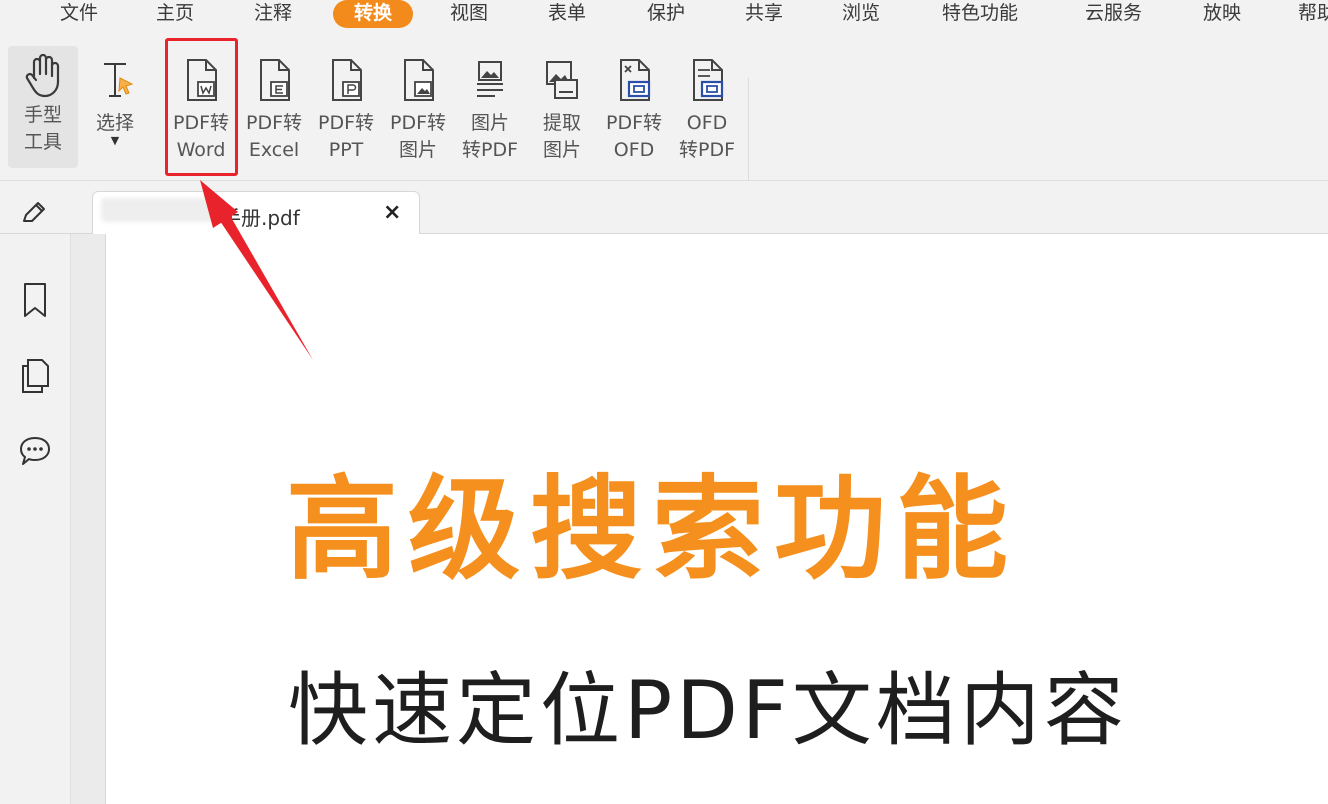 The image size is (1328, 804). Describe the element at coordinates (707, 136) in the screenshot. I see `ofd-to-pdf-label: OFD 转PDF` at that location.